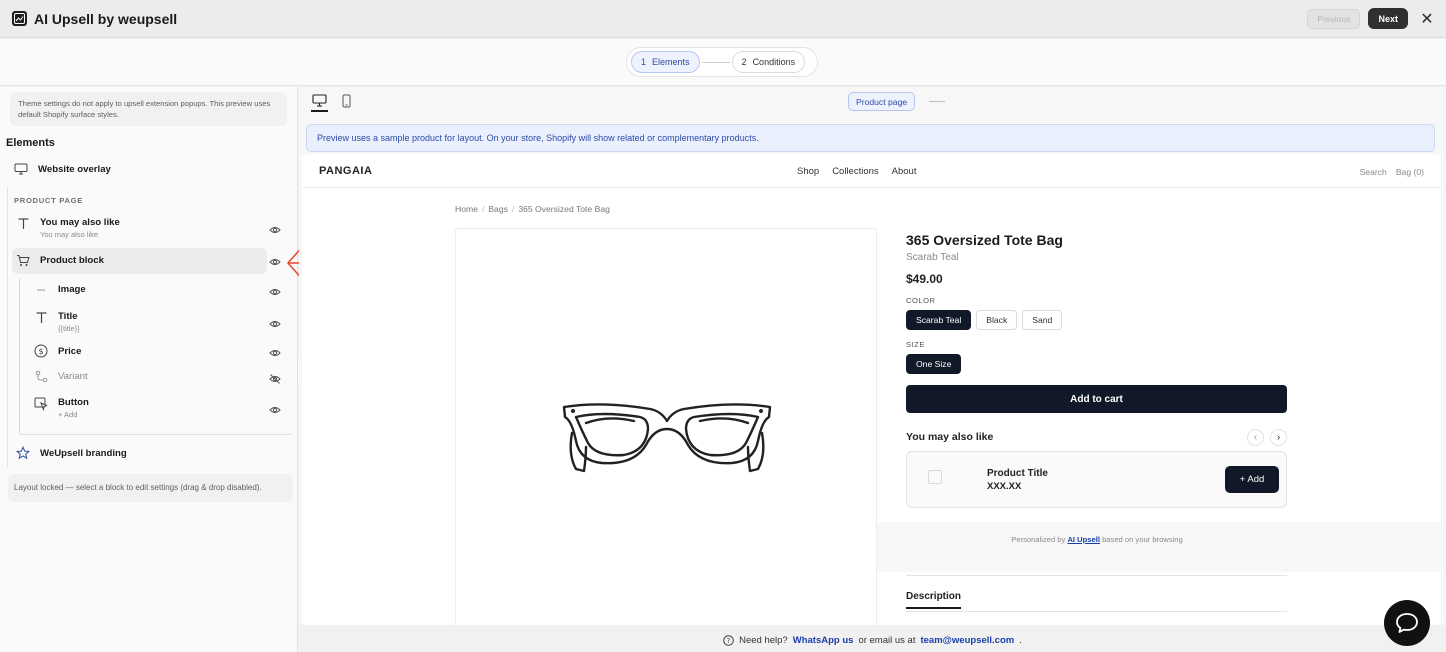 This screenshot has height=652, width=1446. Describe the element at coordinates (41, 290) in the screenshot. I see `dash-icon` at that location.